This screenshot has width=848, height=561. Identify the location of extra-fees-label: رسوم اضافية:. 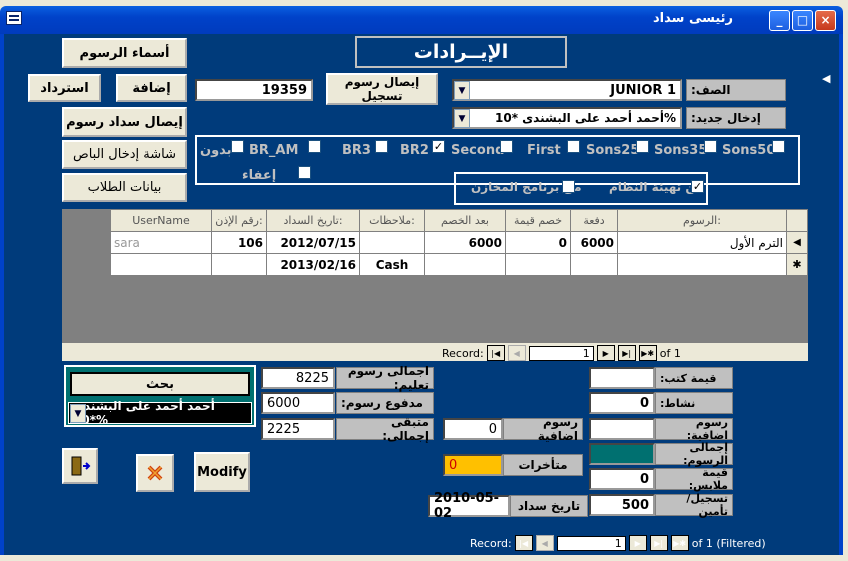
(694, 429).